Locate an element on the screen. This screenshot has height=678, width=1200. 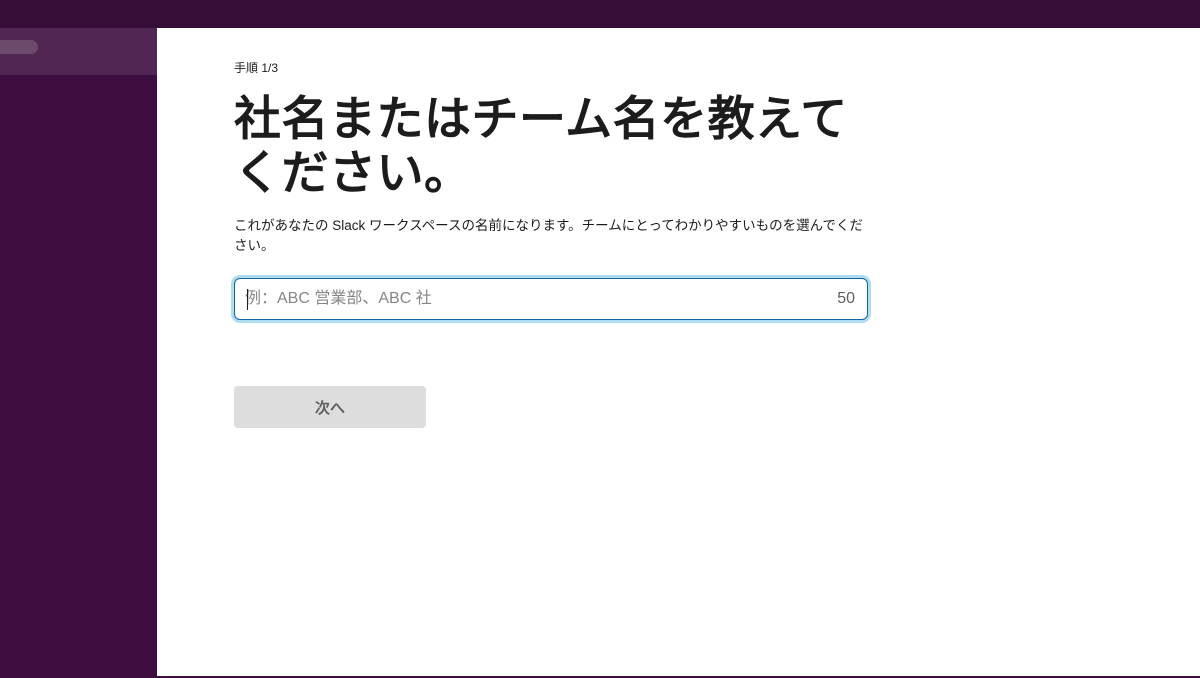
page-title: 社名またはチーム名を教えてください。 is located at coordinates (541, 145).